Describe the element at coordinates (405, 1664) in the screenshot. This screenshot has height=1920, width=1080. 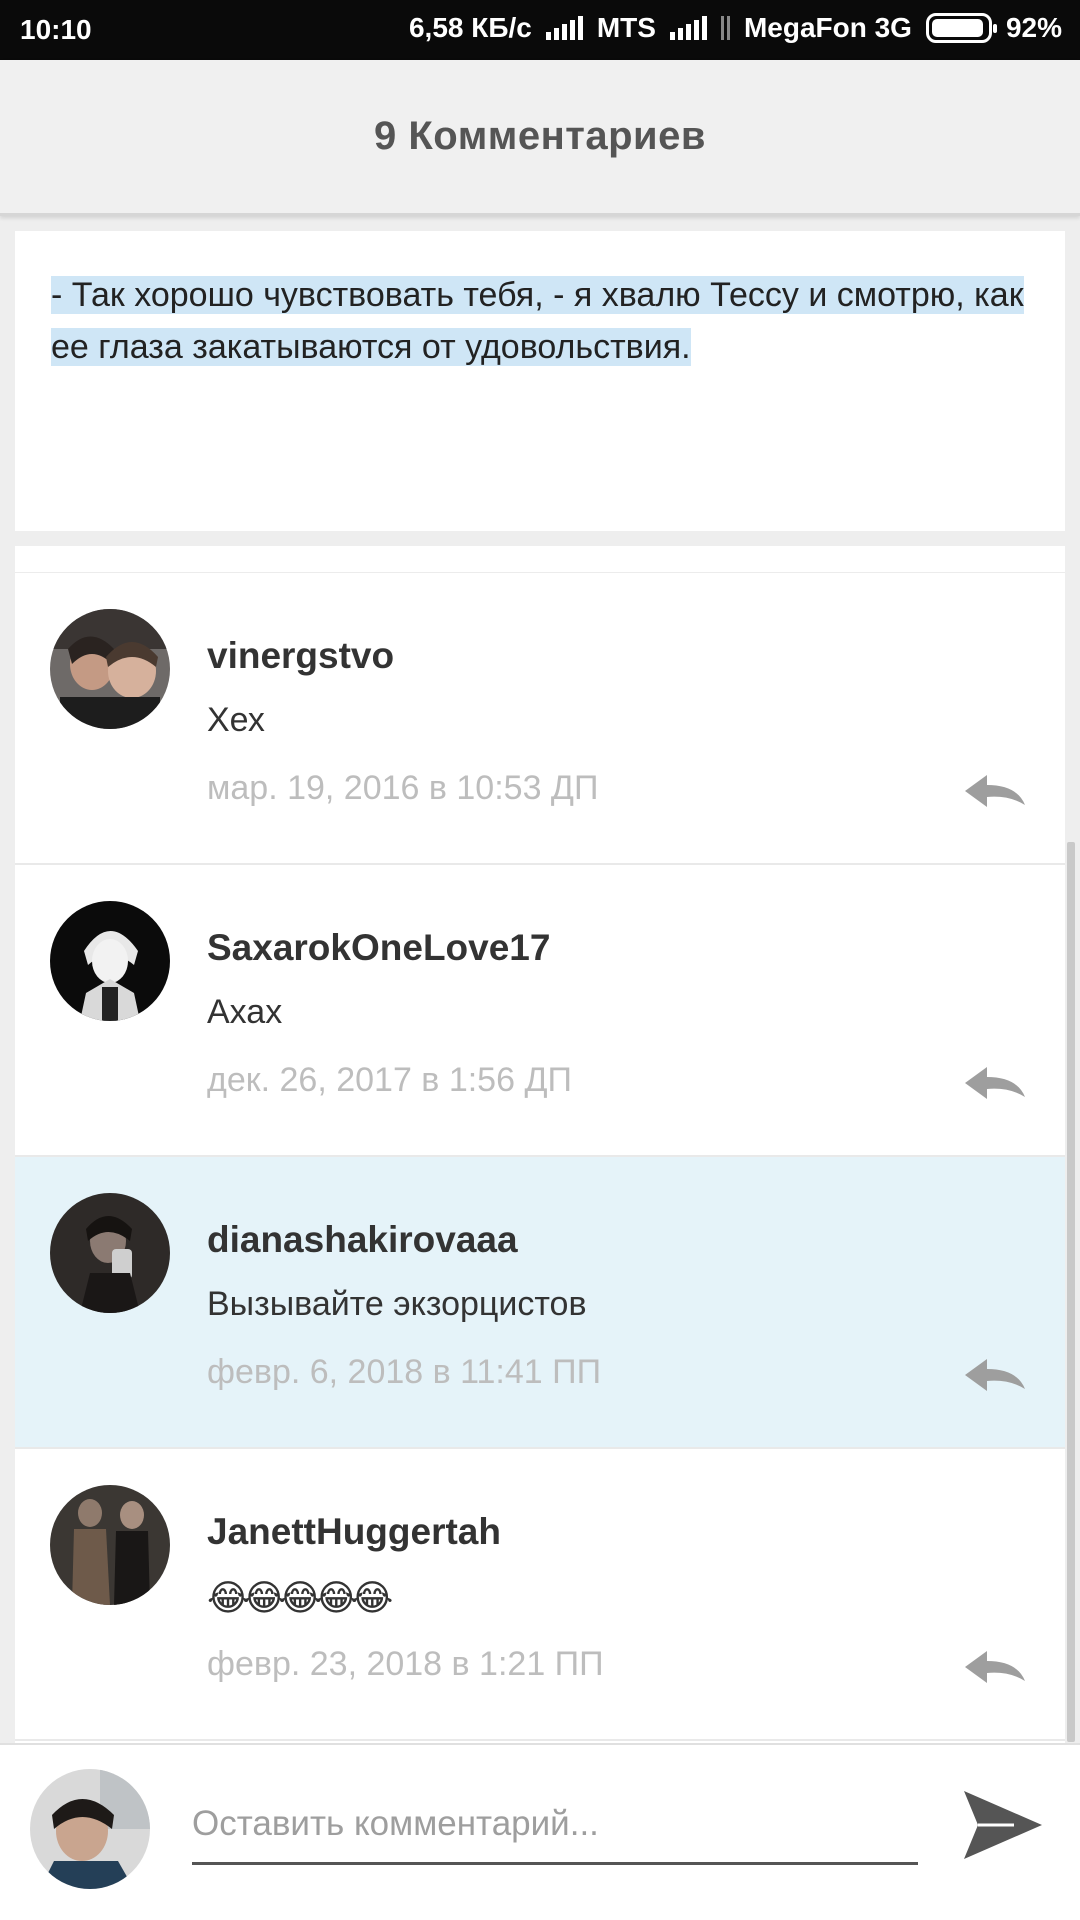
I see `comment-date: февр. 23, 2018 в 1:21 ПП` at that location.